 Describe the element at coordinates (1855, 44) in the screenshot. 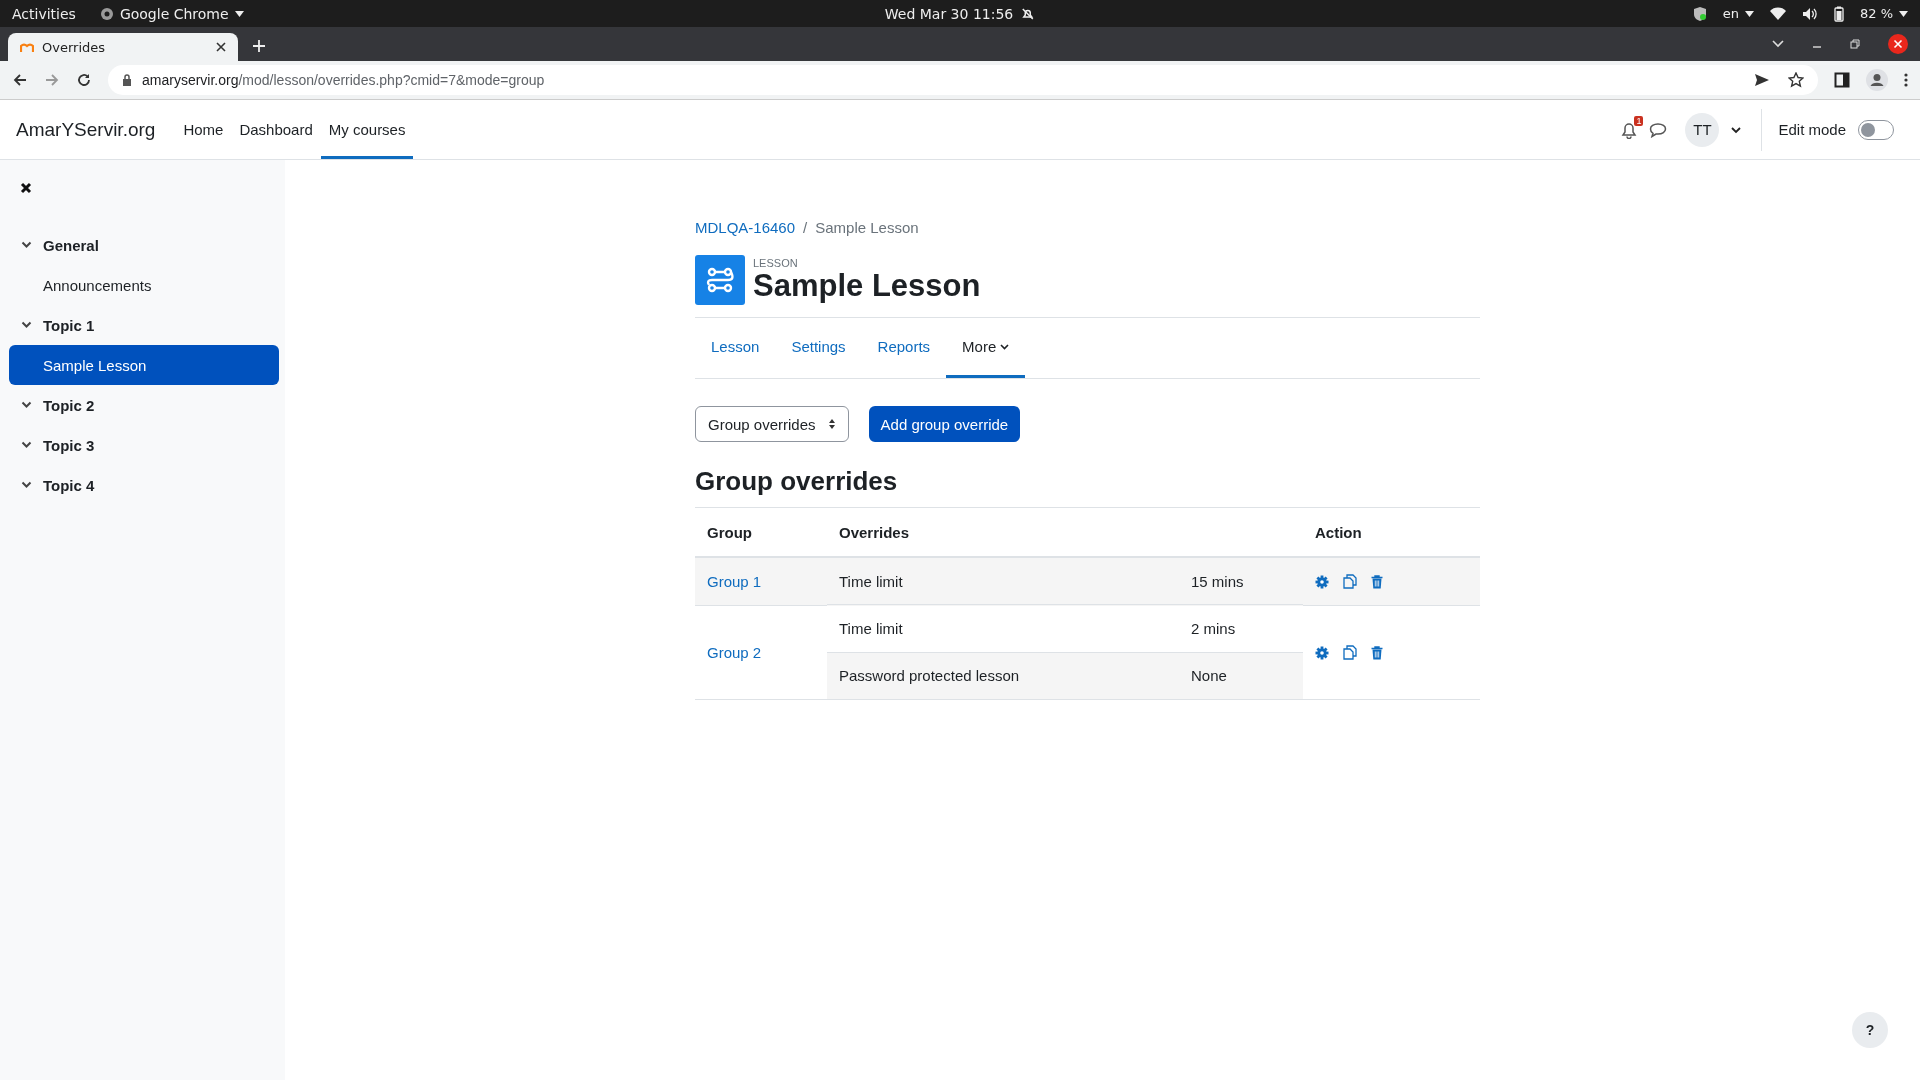

I see `restore-icon` at that location.